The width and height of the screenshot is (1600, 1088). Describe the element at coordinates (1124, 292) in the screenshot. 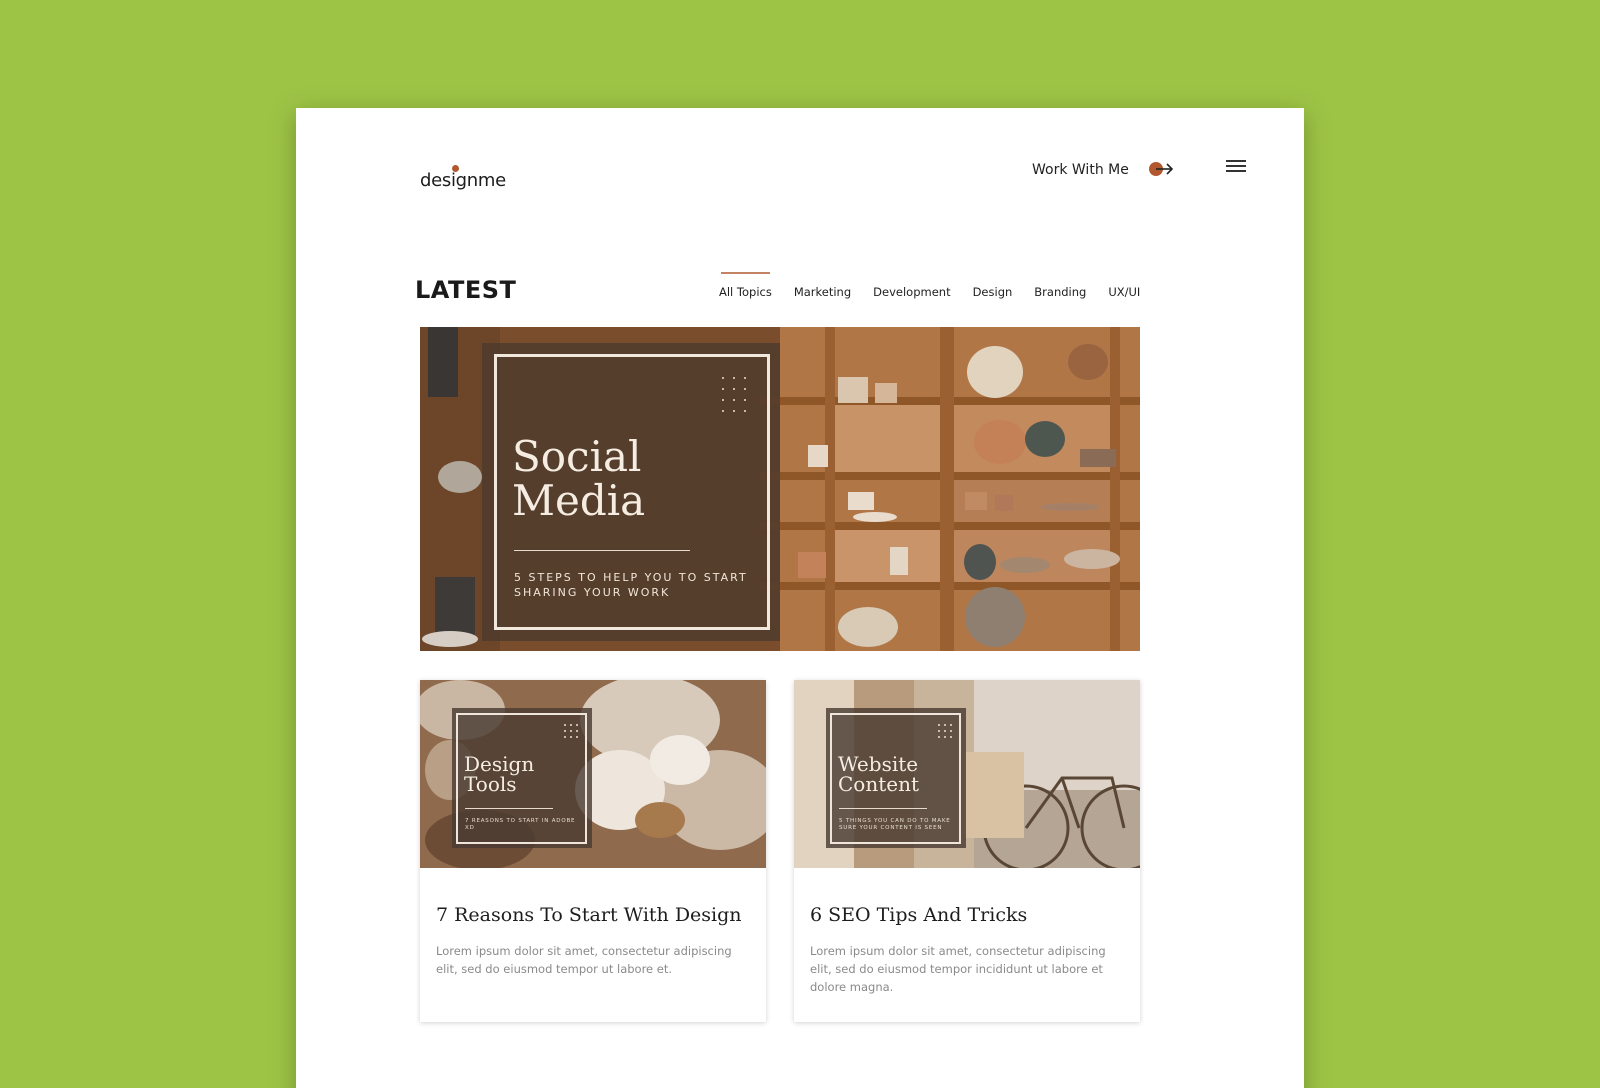

I see `tab-ux-ui: UX/UI` at that location.